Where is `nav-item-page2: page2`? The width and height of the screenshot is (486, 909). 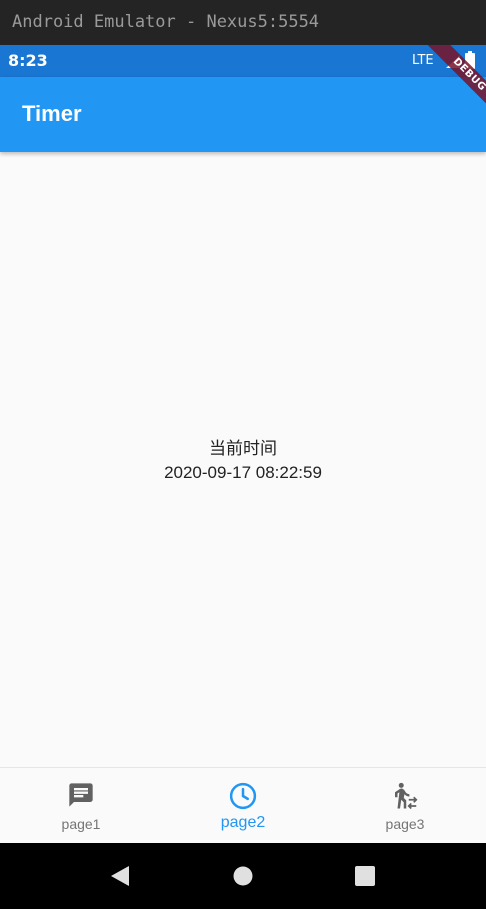
nav-item-page2: page2 is located at coordinates (243, 806).